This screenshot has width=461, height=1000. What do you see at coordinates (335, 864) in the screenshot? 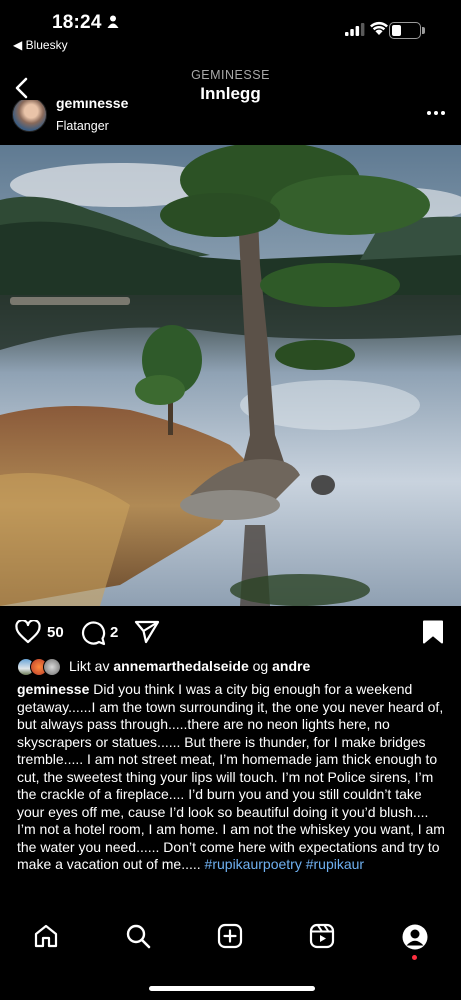
I see `hashtag-link: #rupikaur` at bounding box center [335, 864].